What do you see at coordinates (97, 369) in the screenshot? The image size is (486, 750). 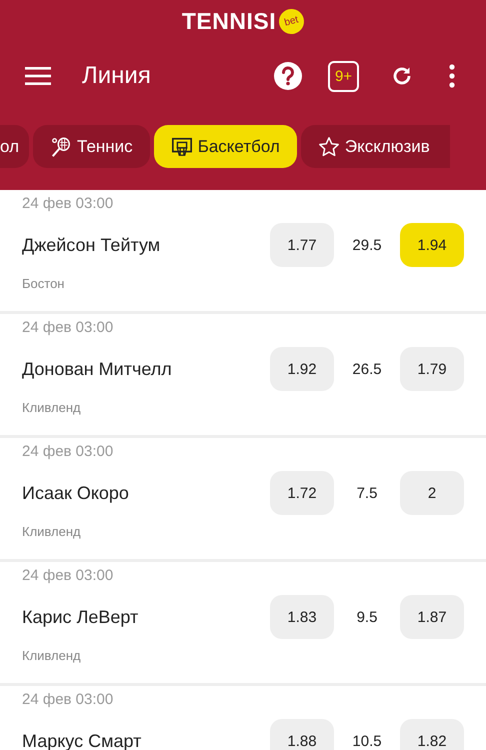 I see `player-name: Донован Митчелл` at bounding box center [97, 369].